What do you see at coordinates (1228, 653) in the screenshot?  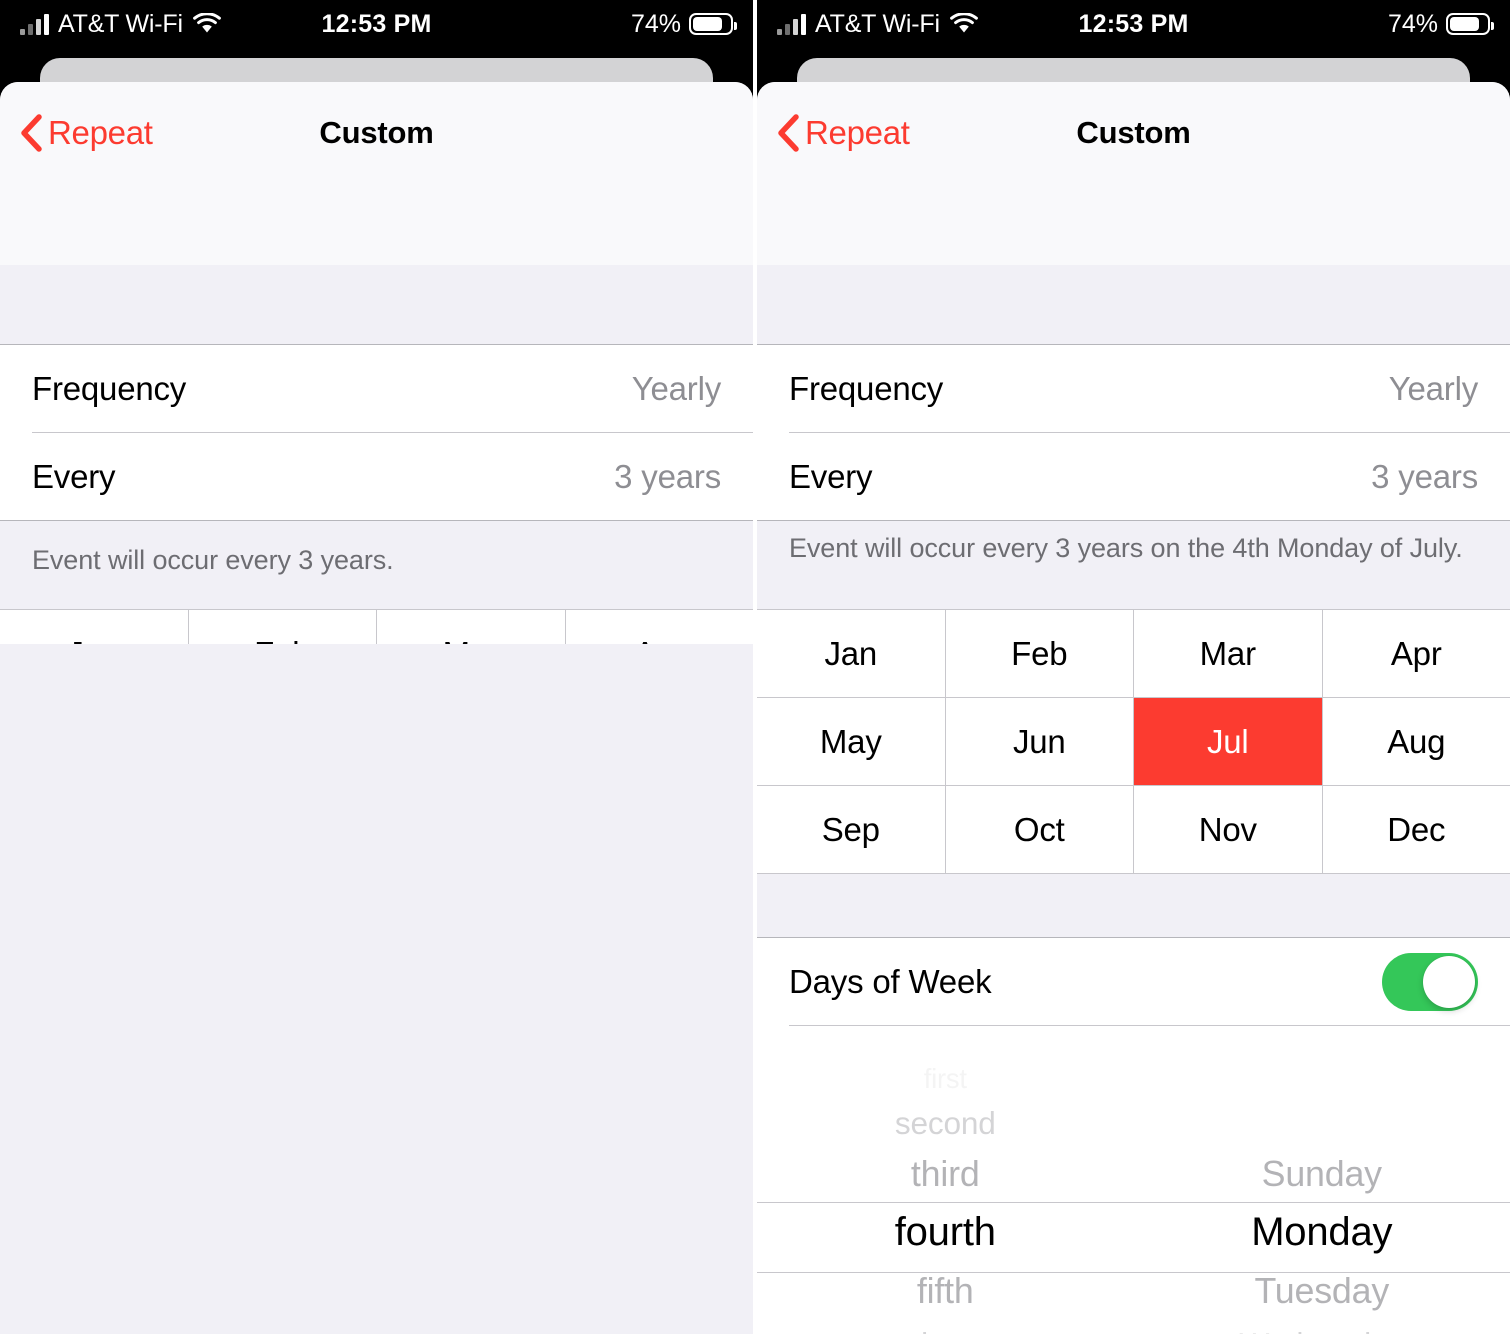 I see `month-cell-mar: Mar` at bounding box center [1228, 653].